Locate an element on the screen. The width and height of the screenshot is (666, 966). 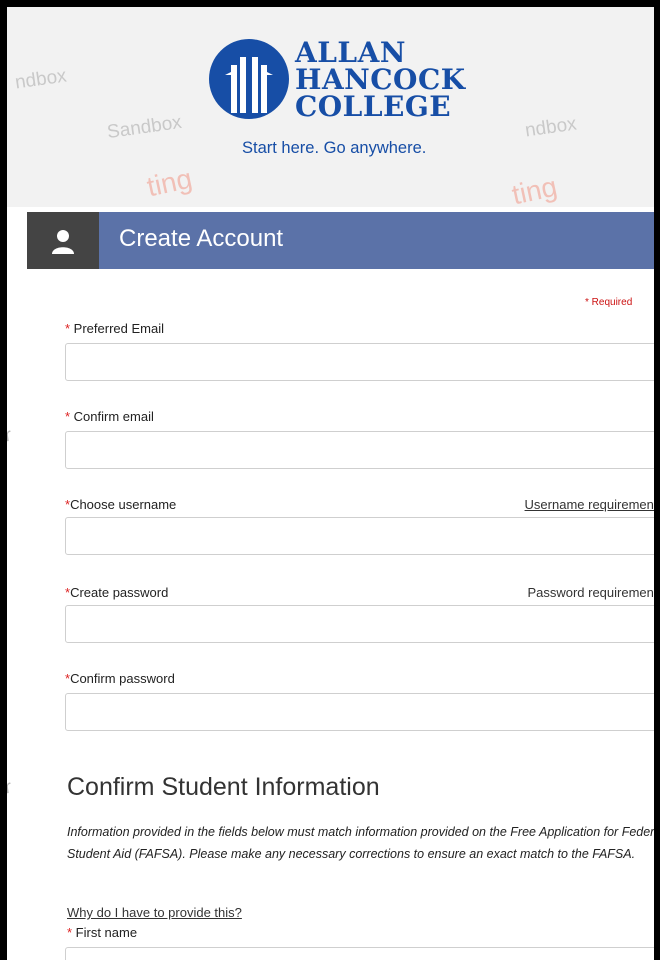
username-requirements-link: Username requirements is located at coordinates (589, 504).